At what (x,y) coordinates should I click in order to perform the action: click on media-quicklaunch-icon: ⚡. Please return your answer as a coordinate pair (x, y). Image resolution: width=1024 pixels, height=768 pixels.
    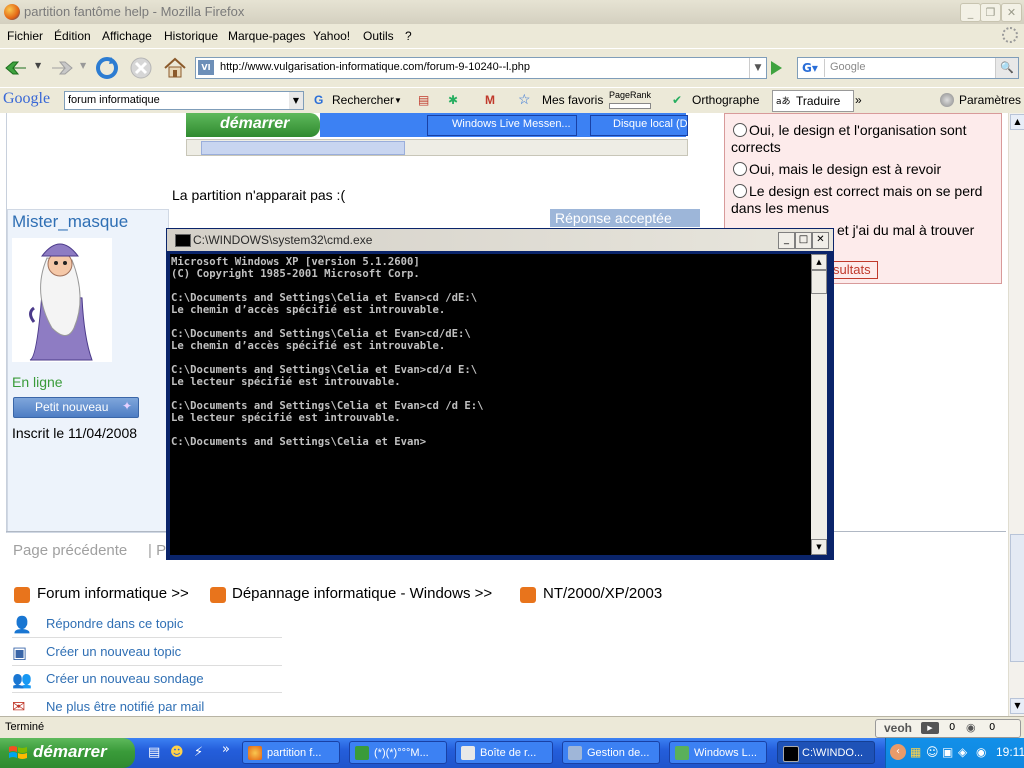
    Looking at the image, I should click on (198, 752).